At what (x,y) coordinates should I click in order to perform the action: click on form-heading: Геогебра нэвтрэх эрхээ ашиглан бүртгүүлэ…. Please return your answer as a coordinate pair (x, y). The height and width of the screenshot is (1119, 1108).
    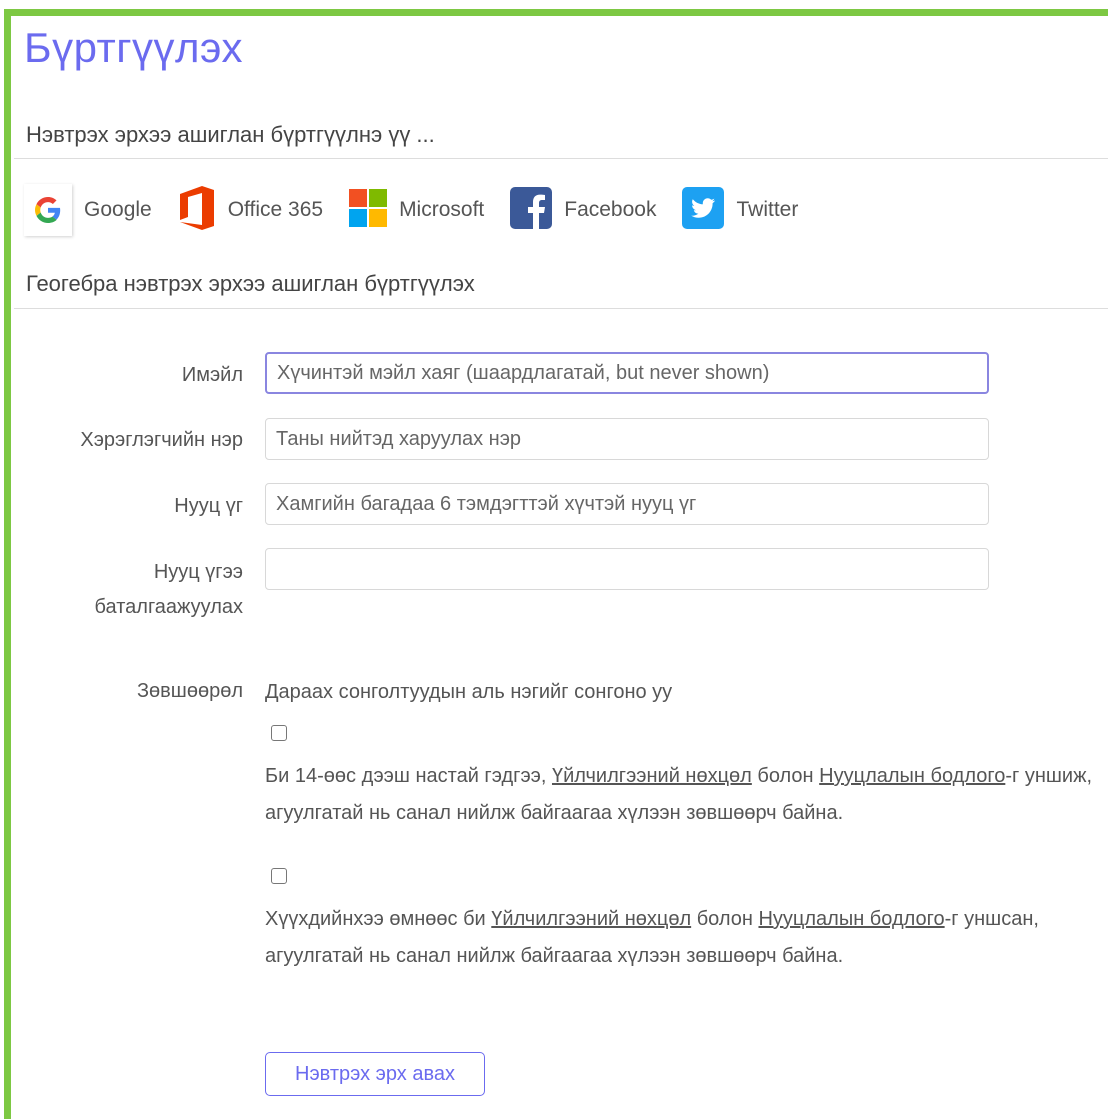
    Looking at the image, I should click on (250, 283).